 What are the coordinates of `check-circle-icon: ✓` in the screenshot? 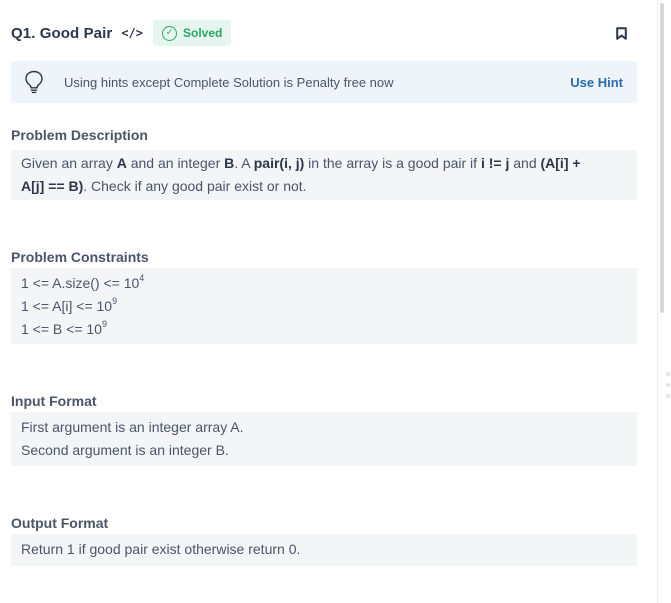 It's located at (170, 33).